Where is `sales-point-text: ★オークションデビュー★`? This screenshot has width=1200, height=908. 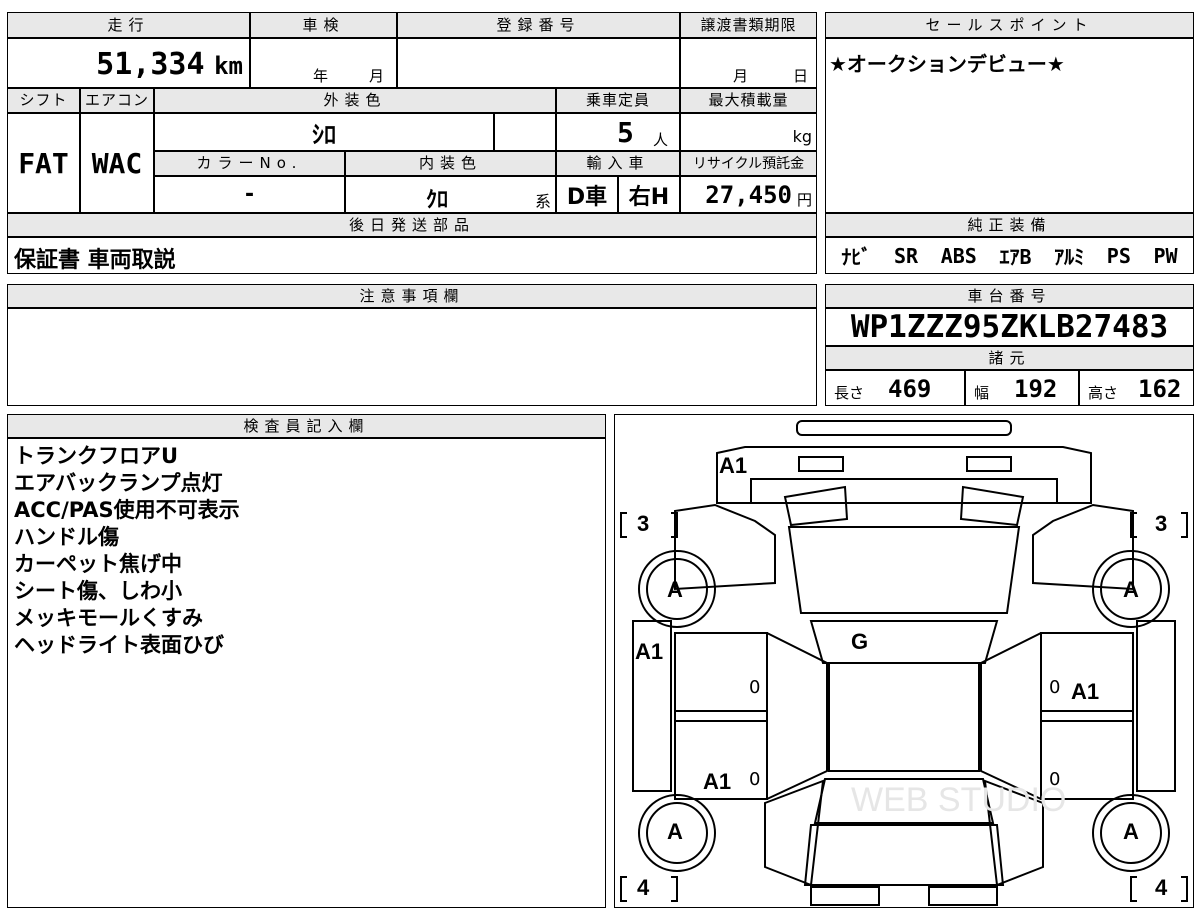 sales-point-text: ★オークションデビュー★ is located at coordinates (947, 64).